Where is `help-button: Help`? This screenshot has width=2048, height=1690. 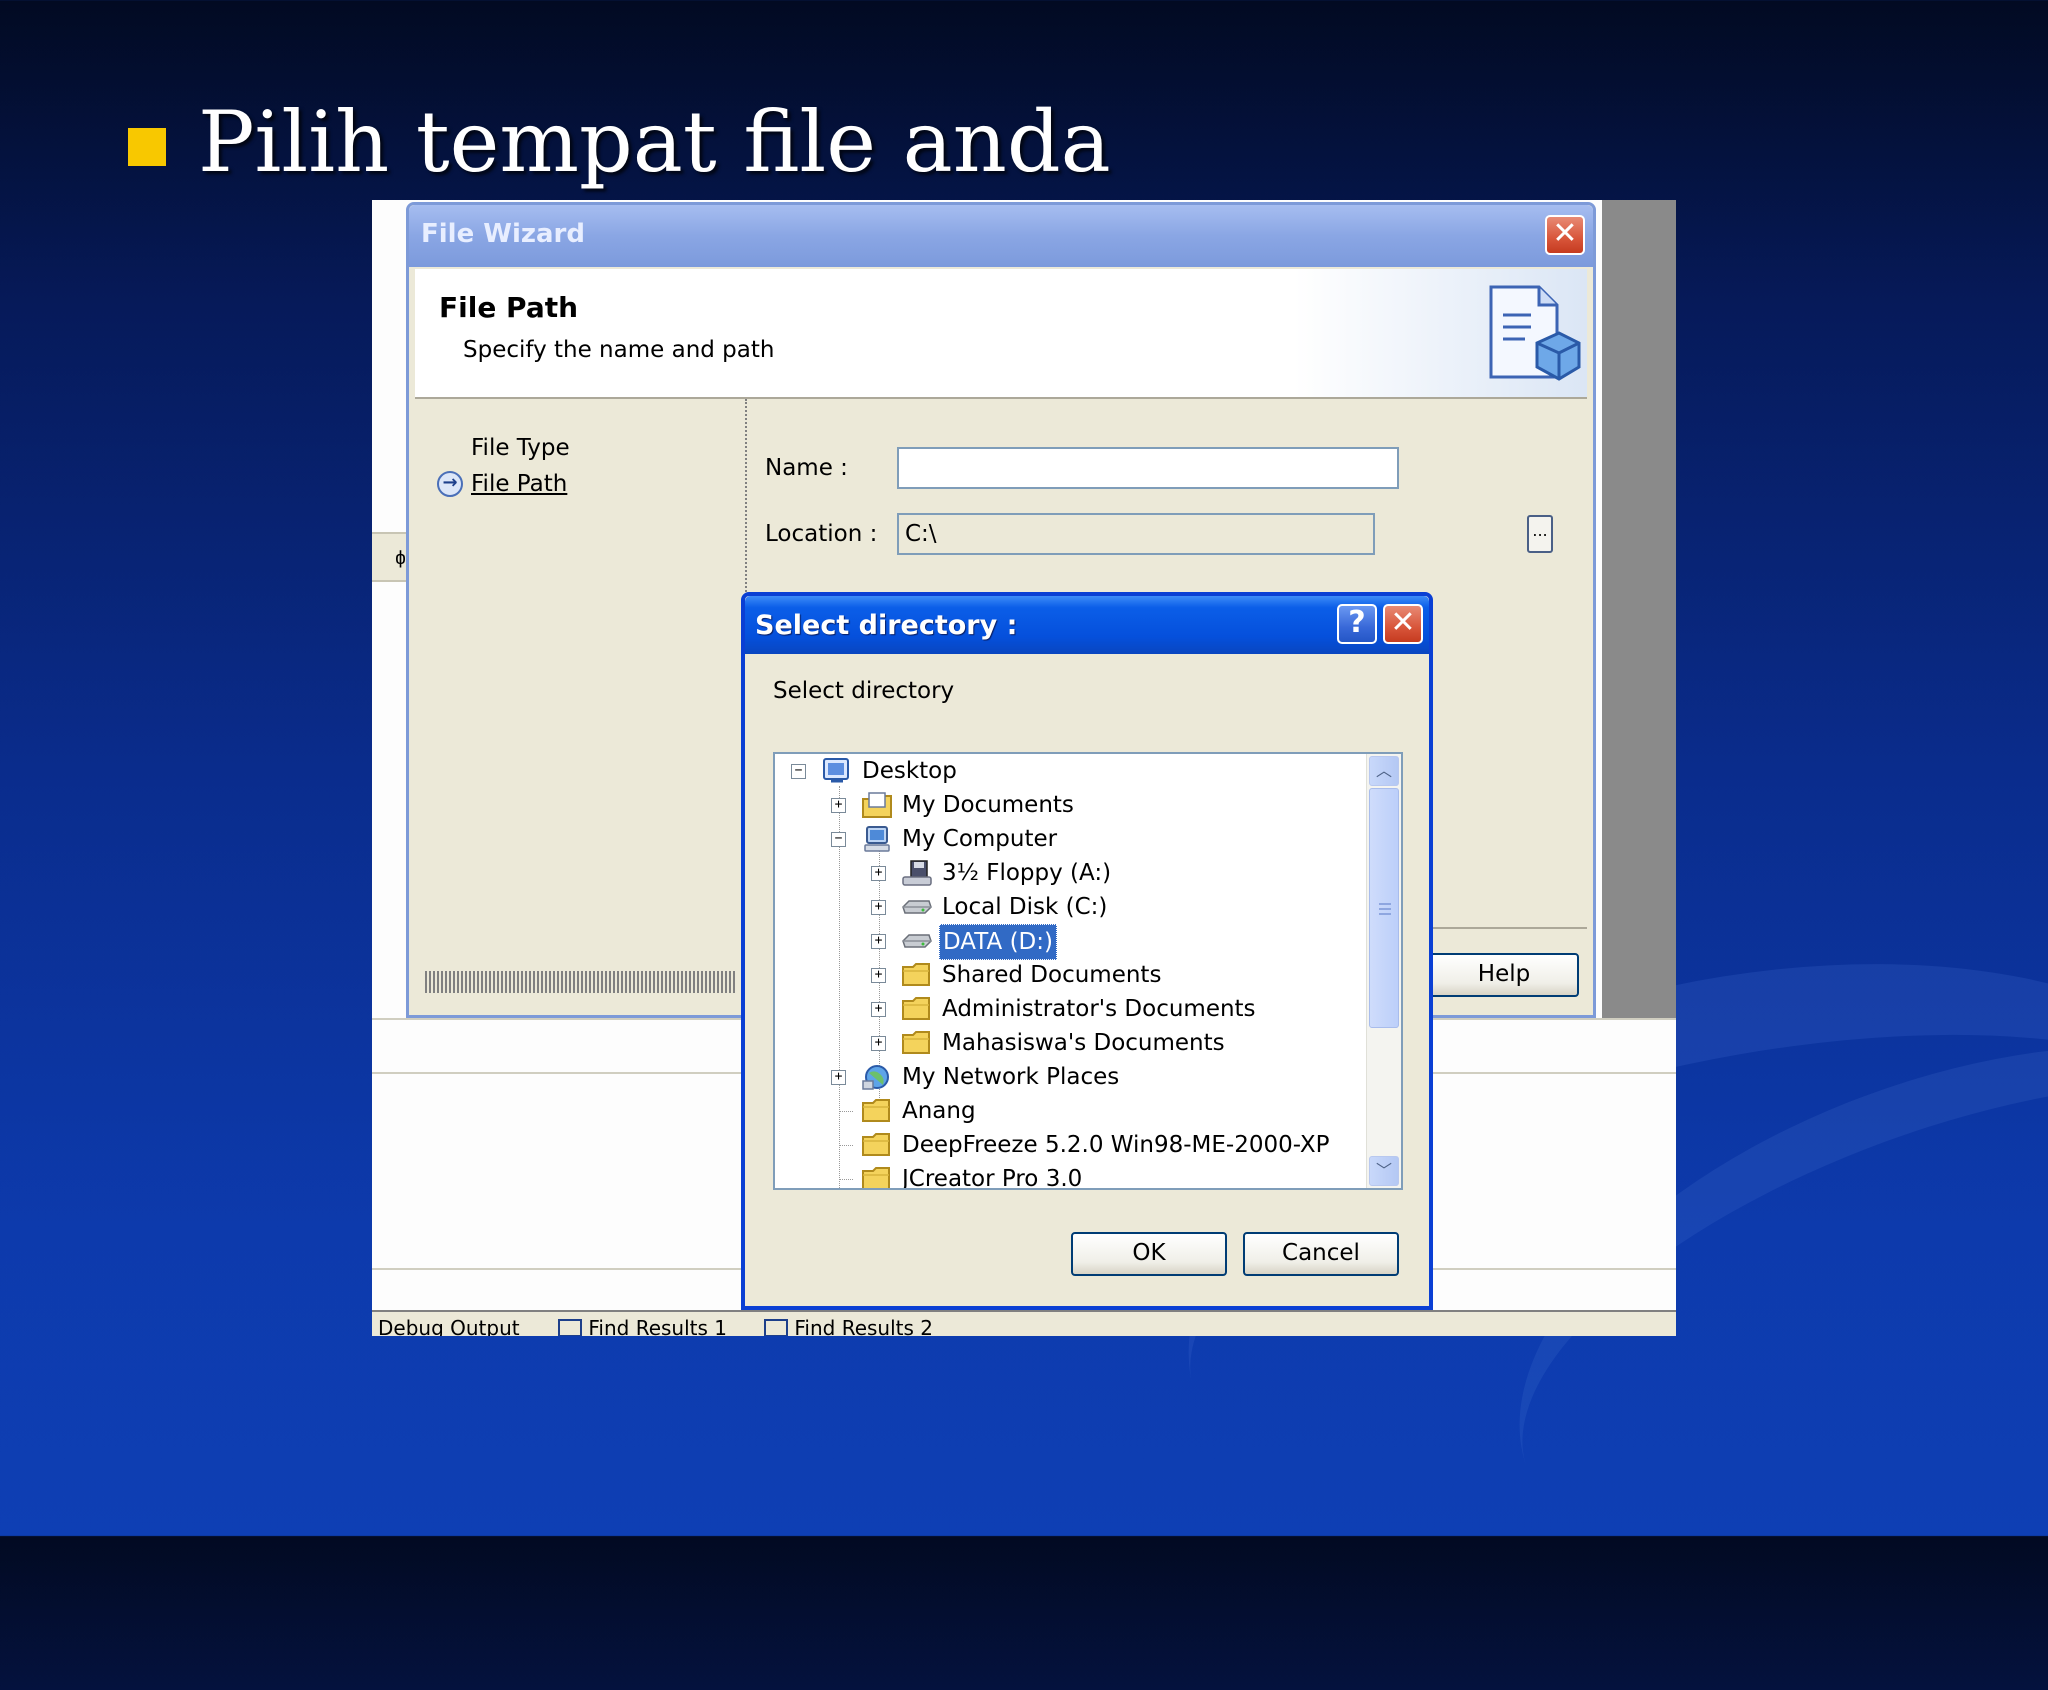 help-button: Help is located at coordinates (1504, 975).